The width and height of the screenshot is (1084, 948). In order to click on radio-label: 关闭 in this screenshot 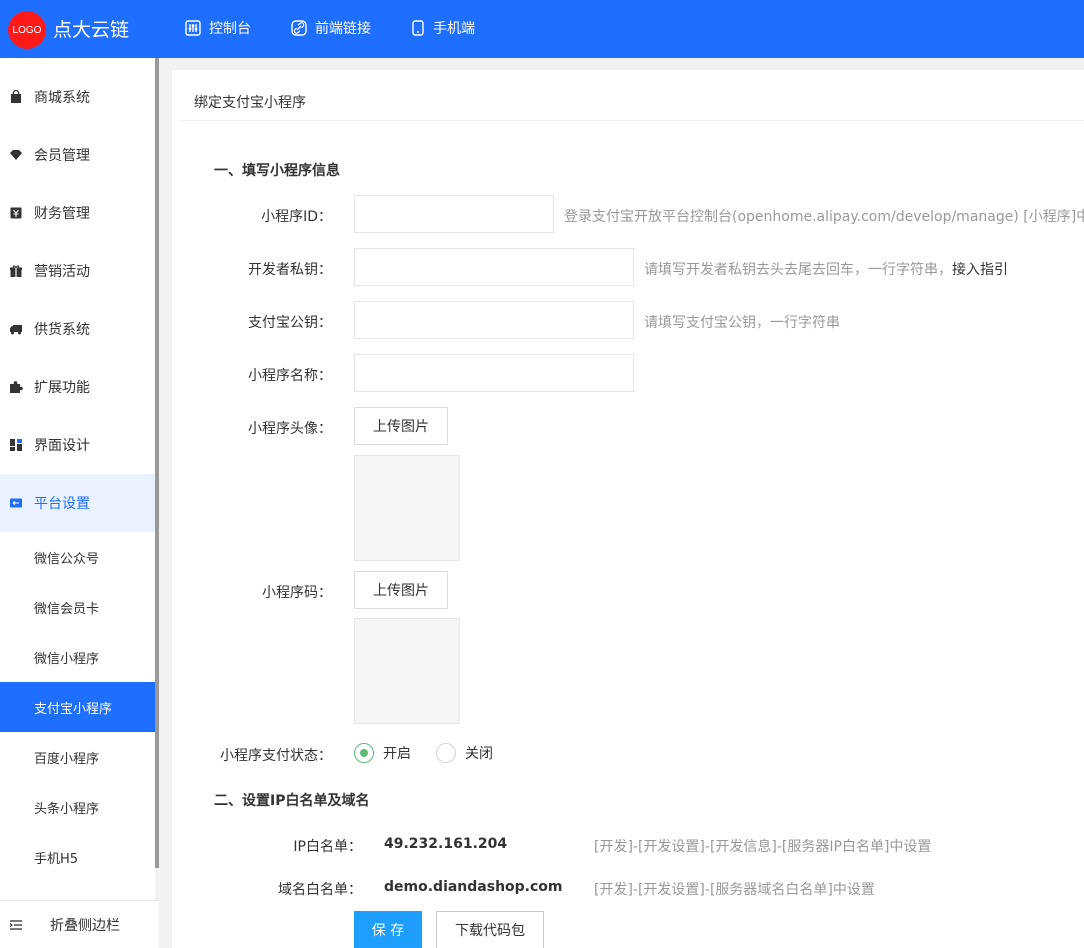, I will do `click(479, 754)`.